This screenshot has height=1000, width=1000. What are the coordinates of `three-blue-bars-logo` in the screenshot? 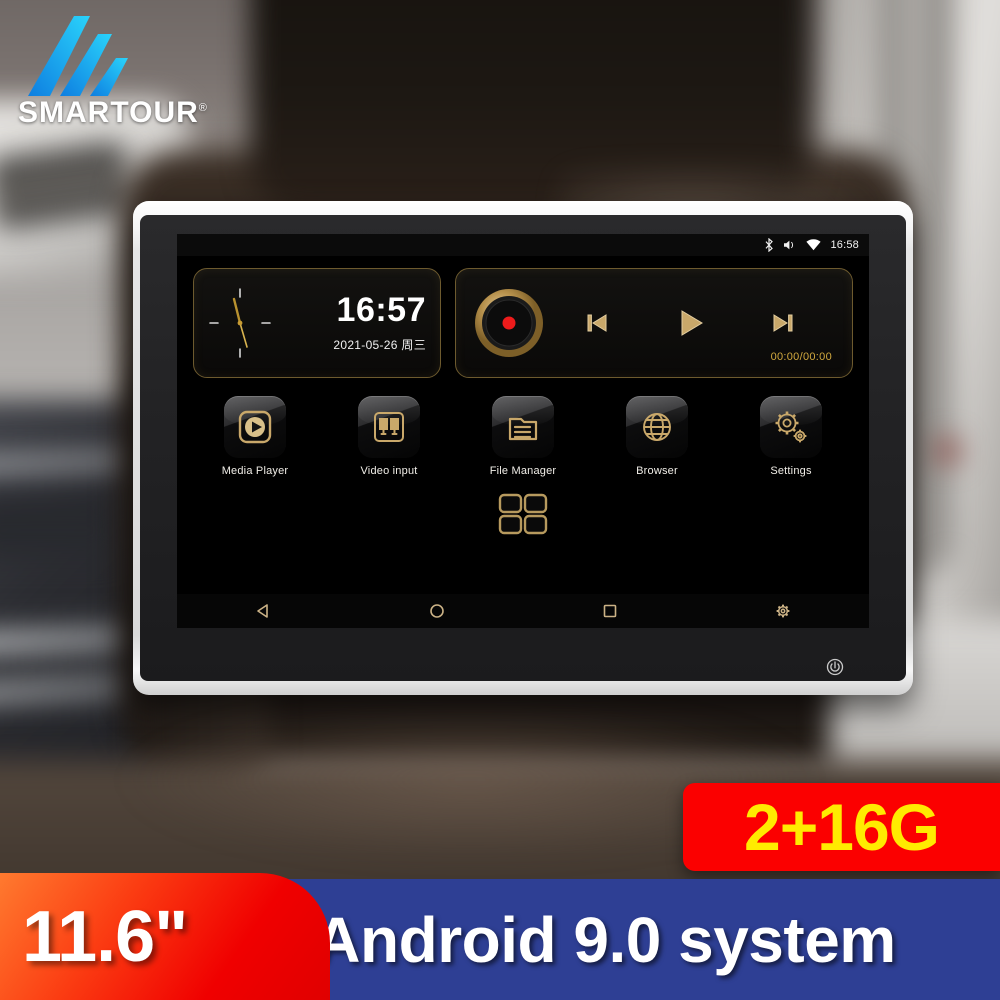 It's located at (78, 56).